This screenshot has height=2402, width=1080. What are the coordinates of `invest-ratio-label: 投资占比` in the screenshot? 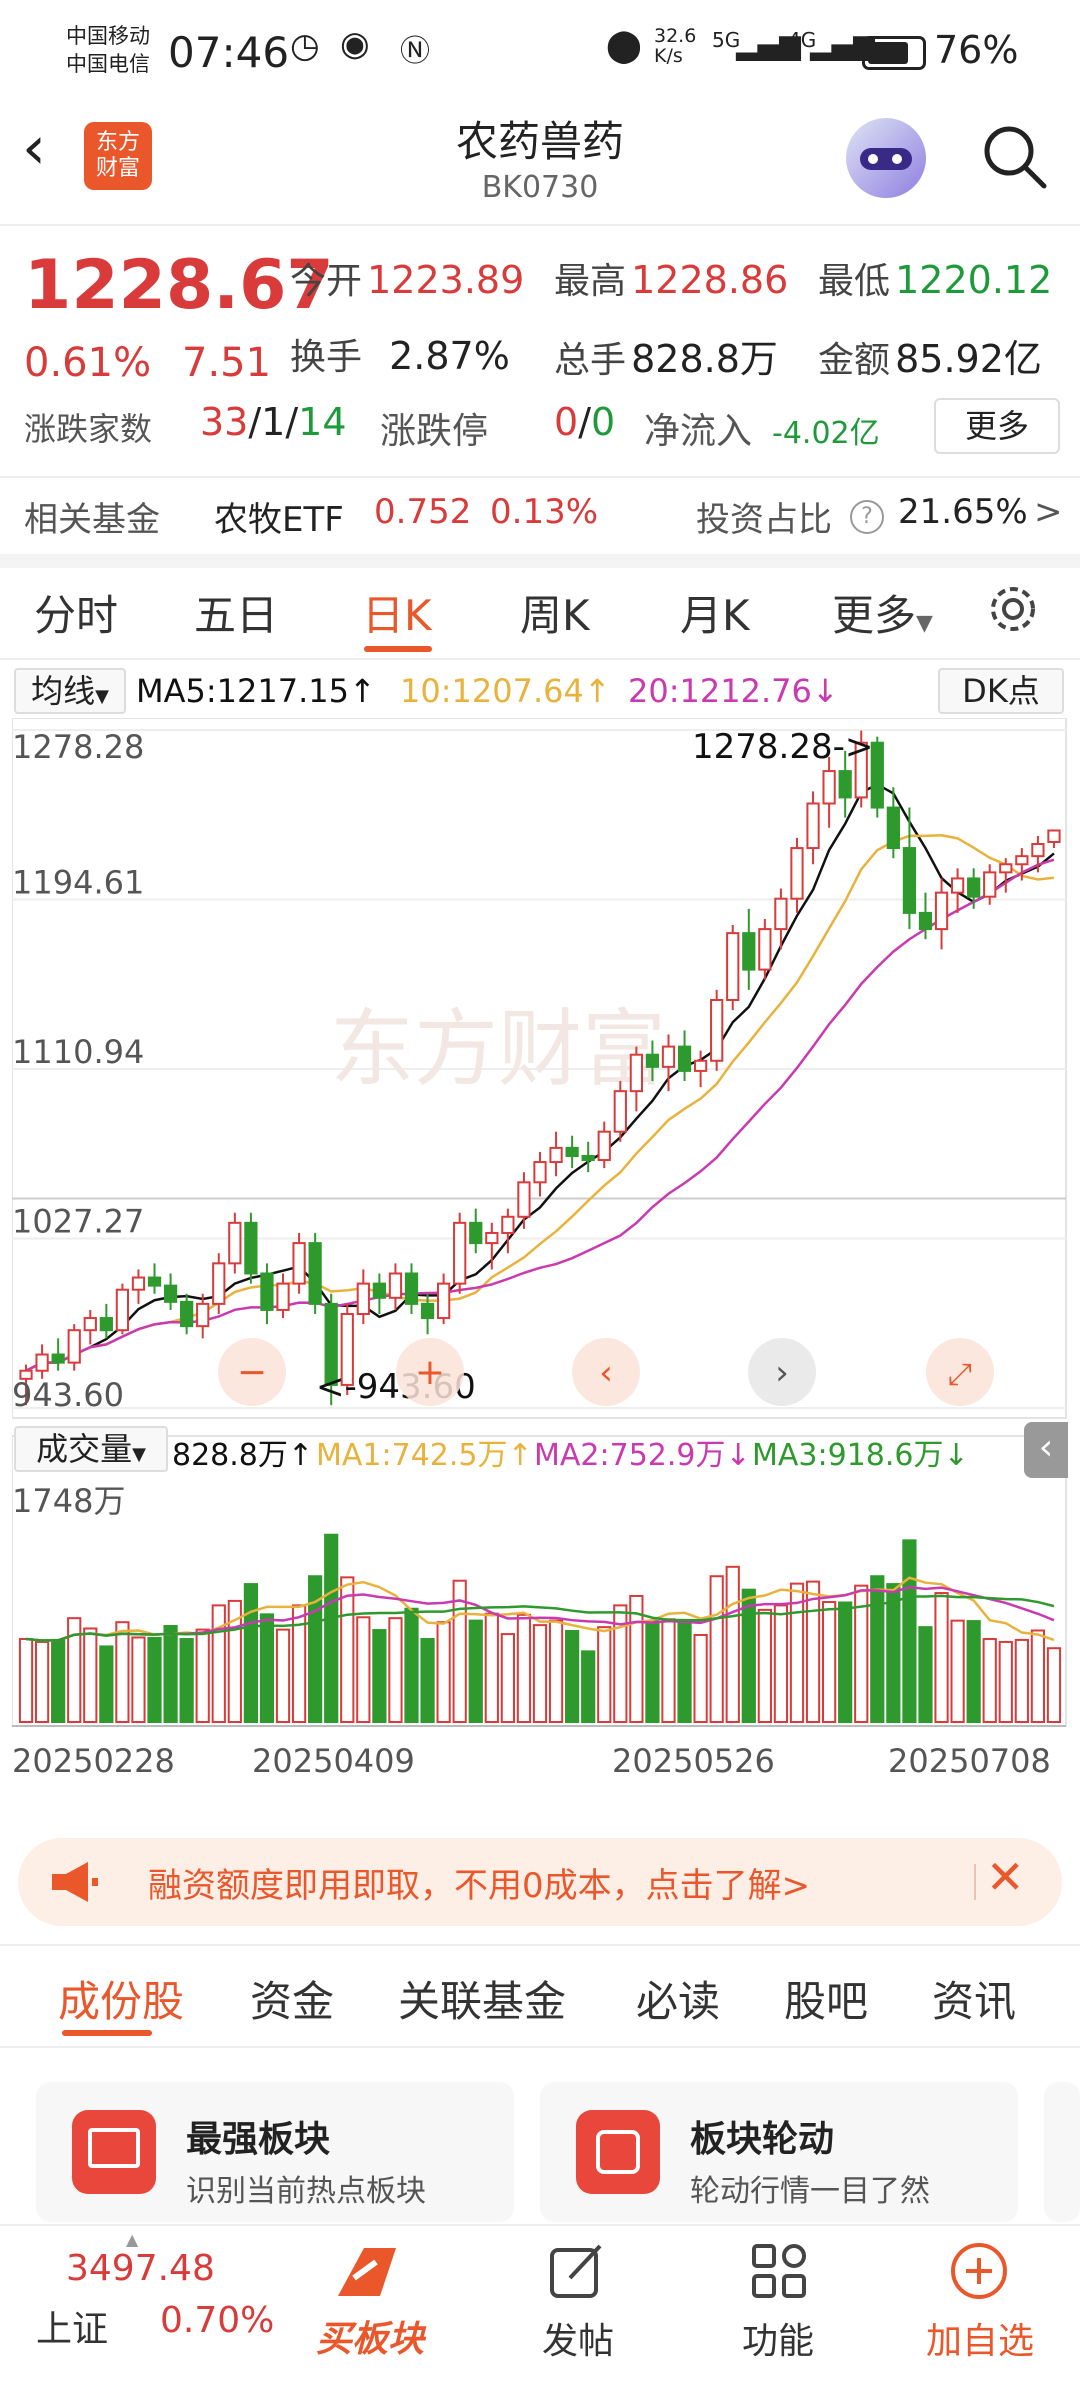 It's located at (764, 520).